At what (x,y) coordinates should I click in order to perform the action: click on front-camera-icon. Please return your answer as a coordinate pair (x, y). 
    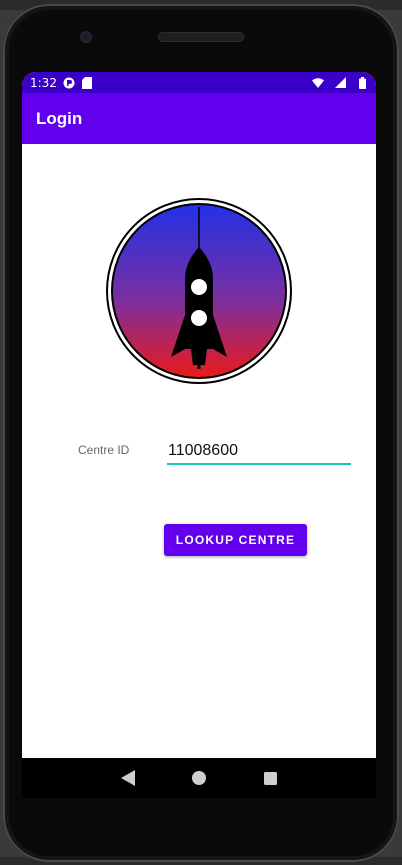
    Looking at the image, I should click on (86, 37).